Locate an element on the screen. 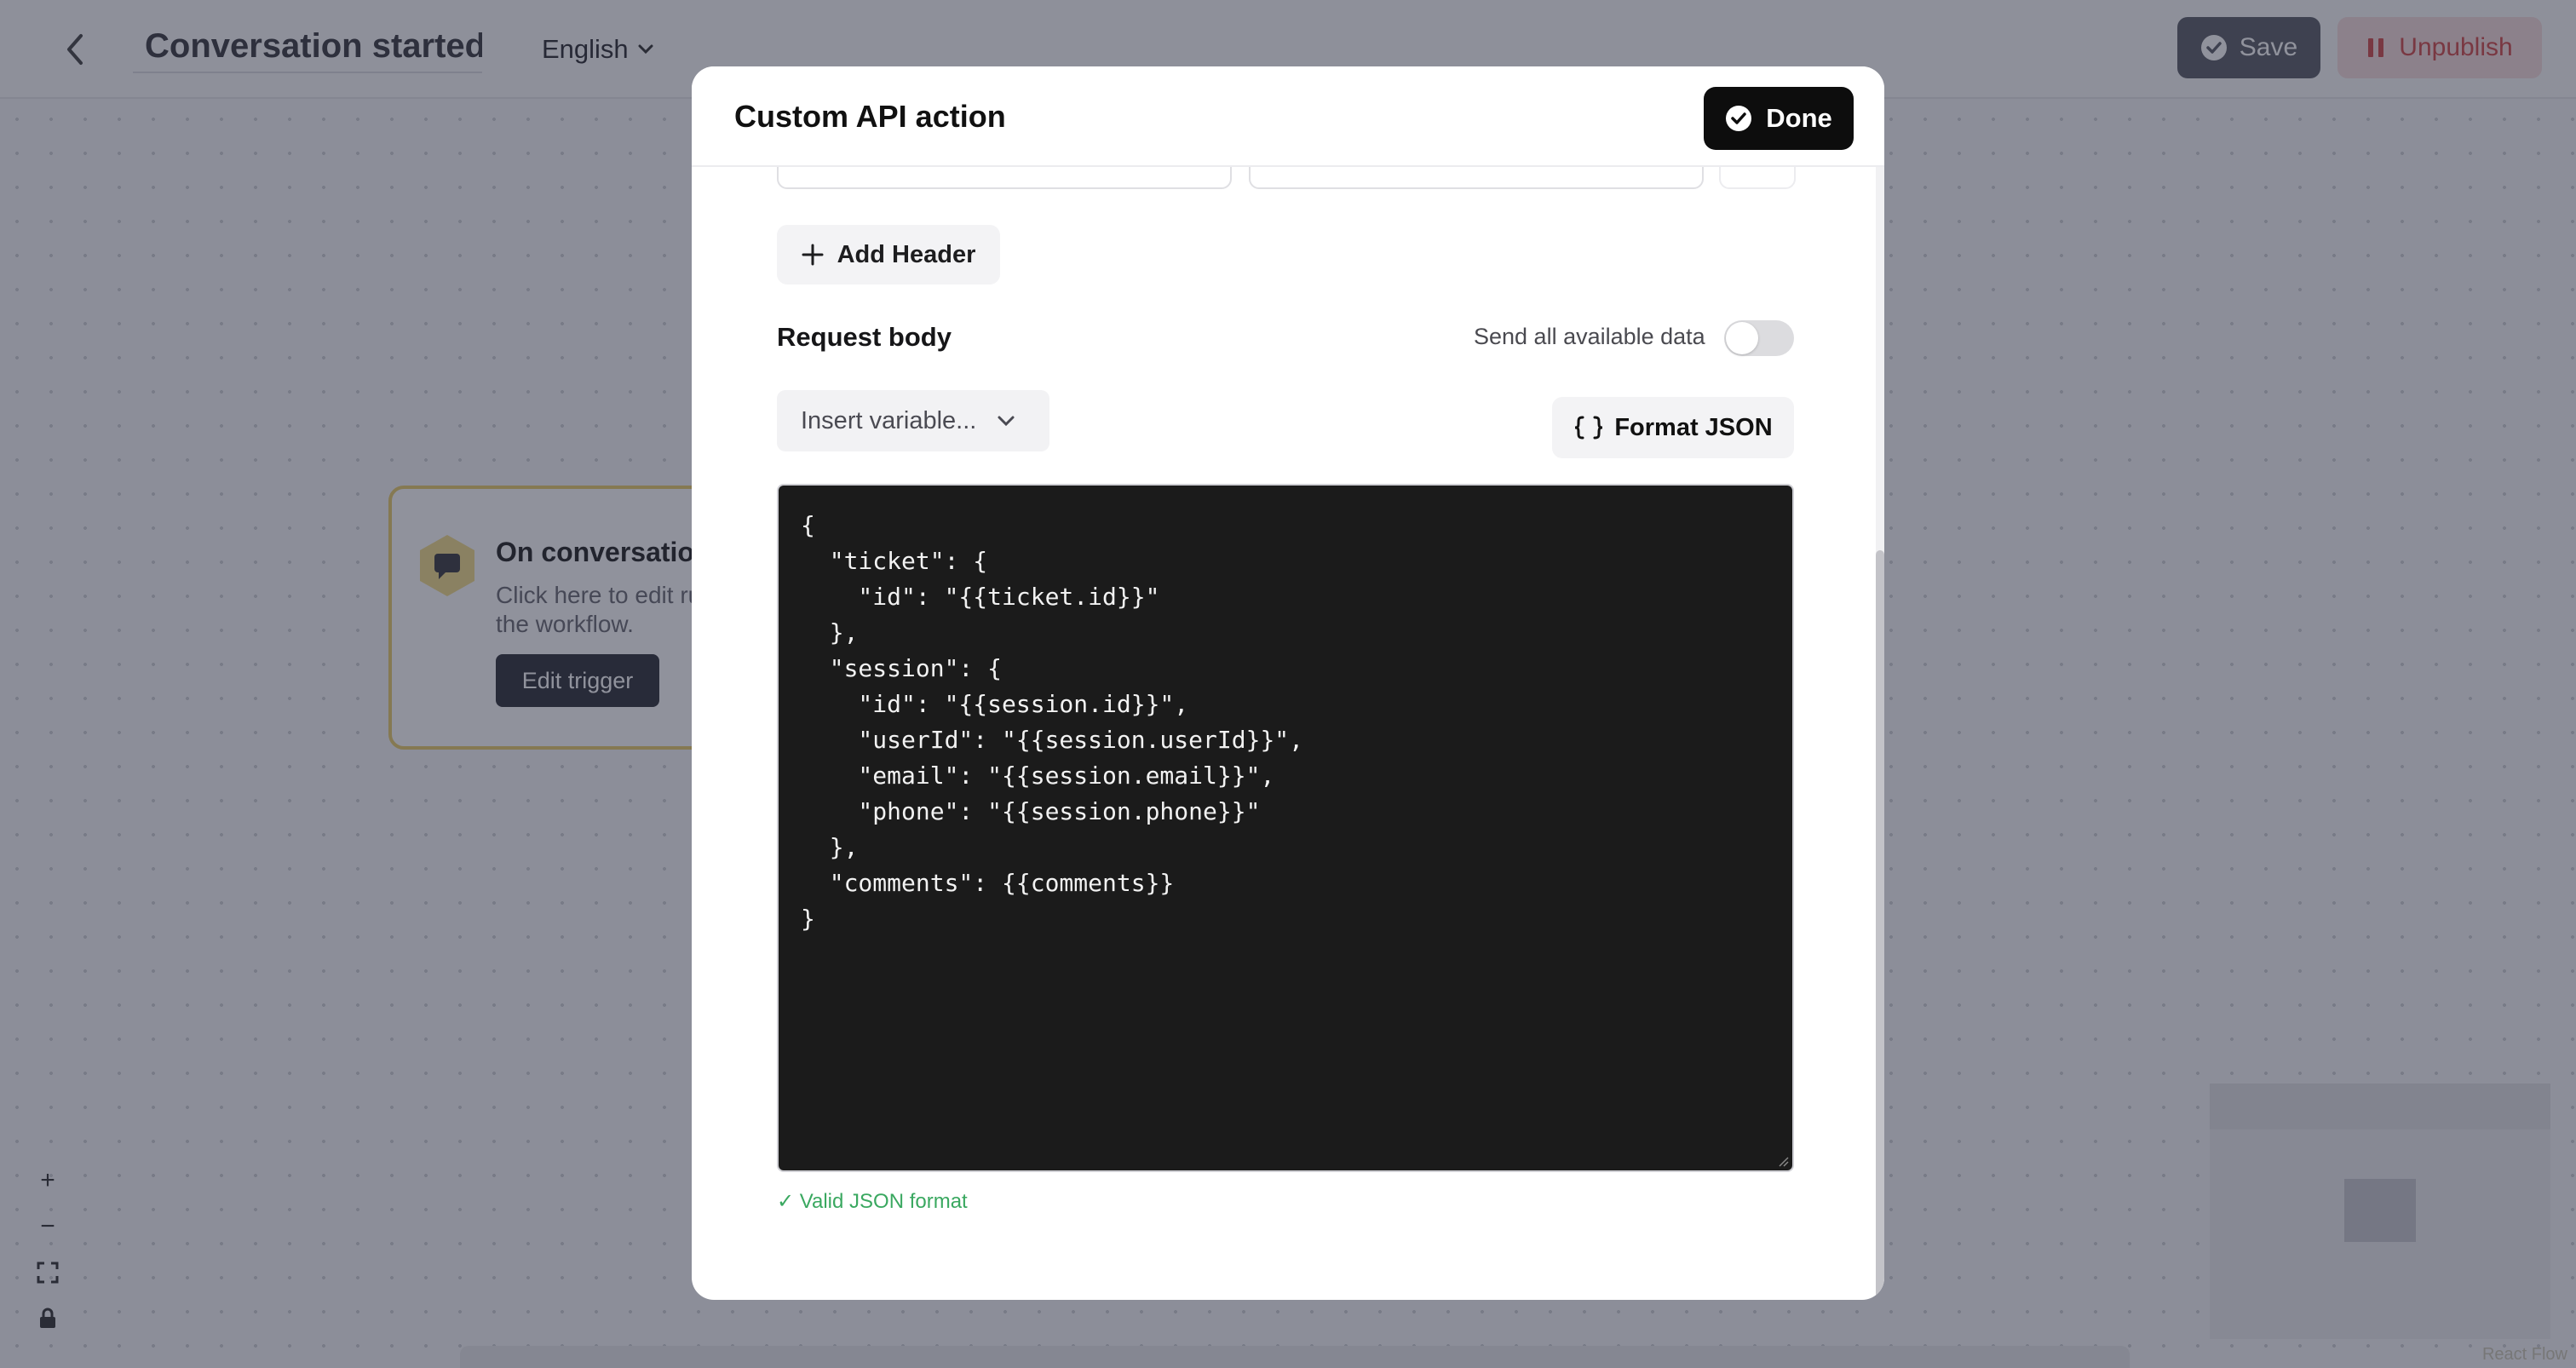 The height and width of the screenshot is (1368, 2576). json-valid-message: ✓ Valid JSON format is located at coordinates (873, 1201).